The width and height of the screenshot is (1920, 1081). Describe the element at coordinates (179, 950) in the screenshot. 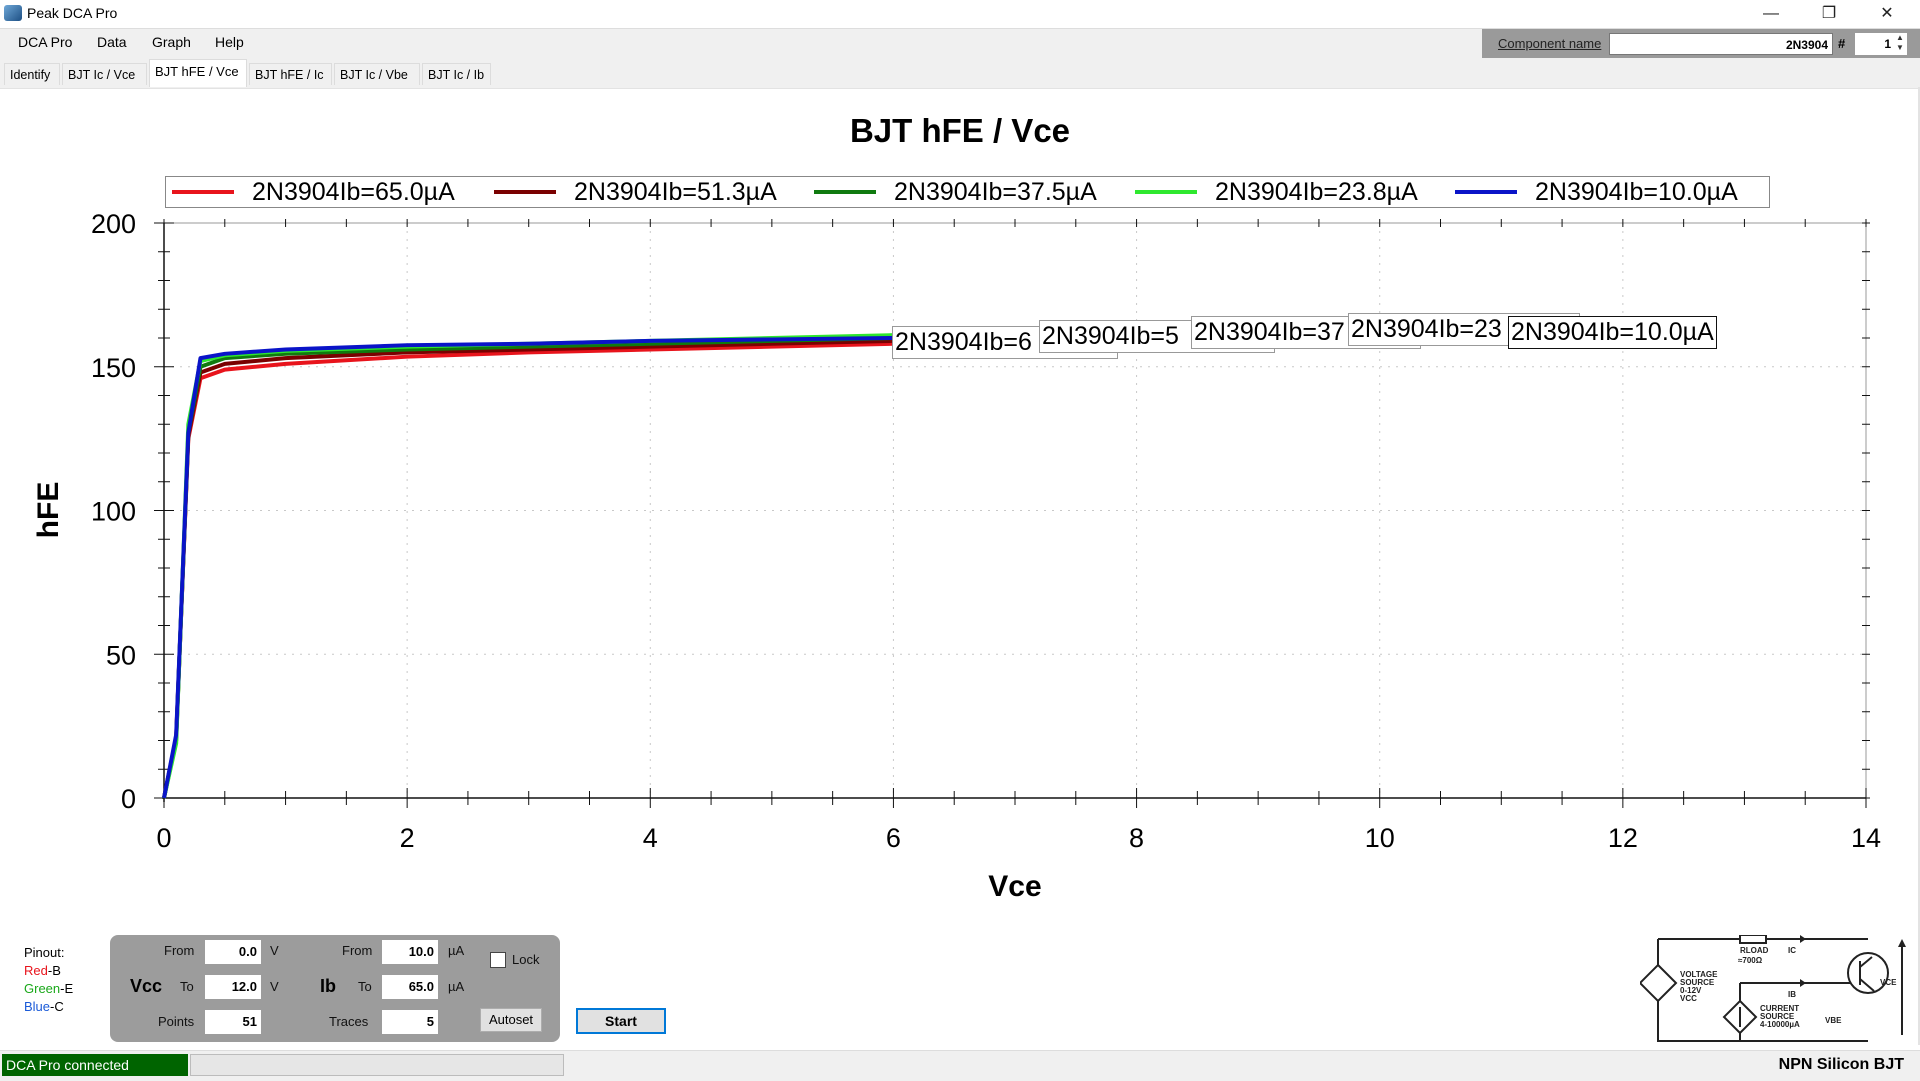

I see `vcc-from-label: From` at that location.